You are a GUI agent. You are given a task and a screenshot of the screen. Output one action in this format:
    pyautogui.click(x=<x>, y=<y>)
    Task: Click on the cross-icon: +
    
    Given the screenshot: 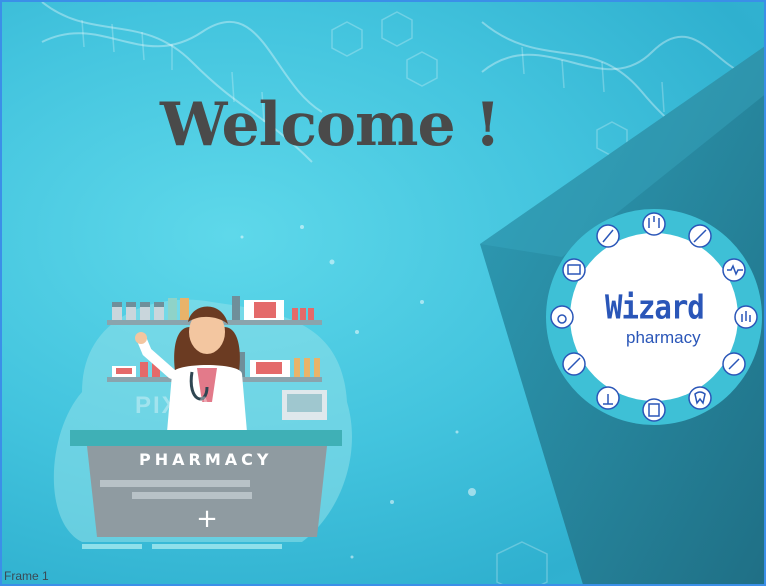 What is the action you would take?
    pyautogui.click(x=207, y=519)
    